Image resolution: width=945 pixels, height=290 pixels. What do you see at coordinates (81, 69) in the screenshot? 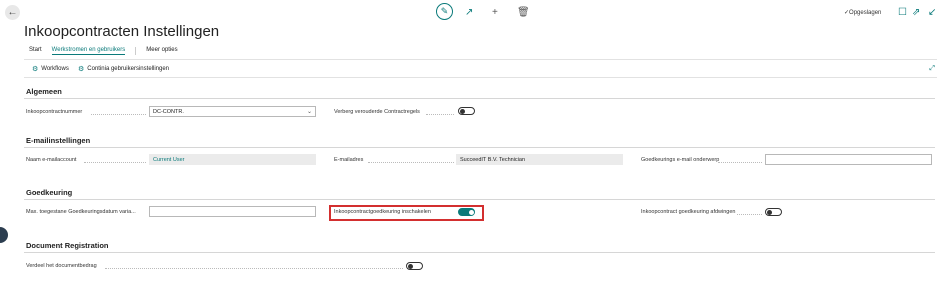
I see `user-settings-icon: ⚙` at bounding box center [81, 69].